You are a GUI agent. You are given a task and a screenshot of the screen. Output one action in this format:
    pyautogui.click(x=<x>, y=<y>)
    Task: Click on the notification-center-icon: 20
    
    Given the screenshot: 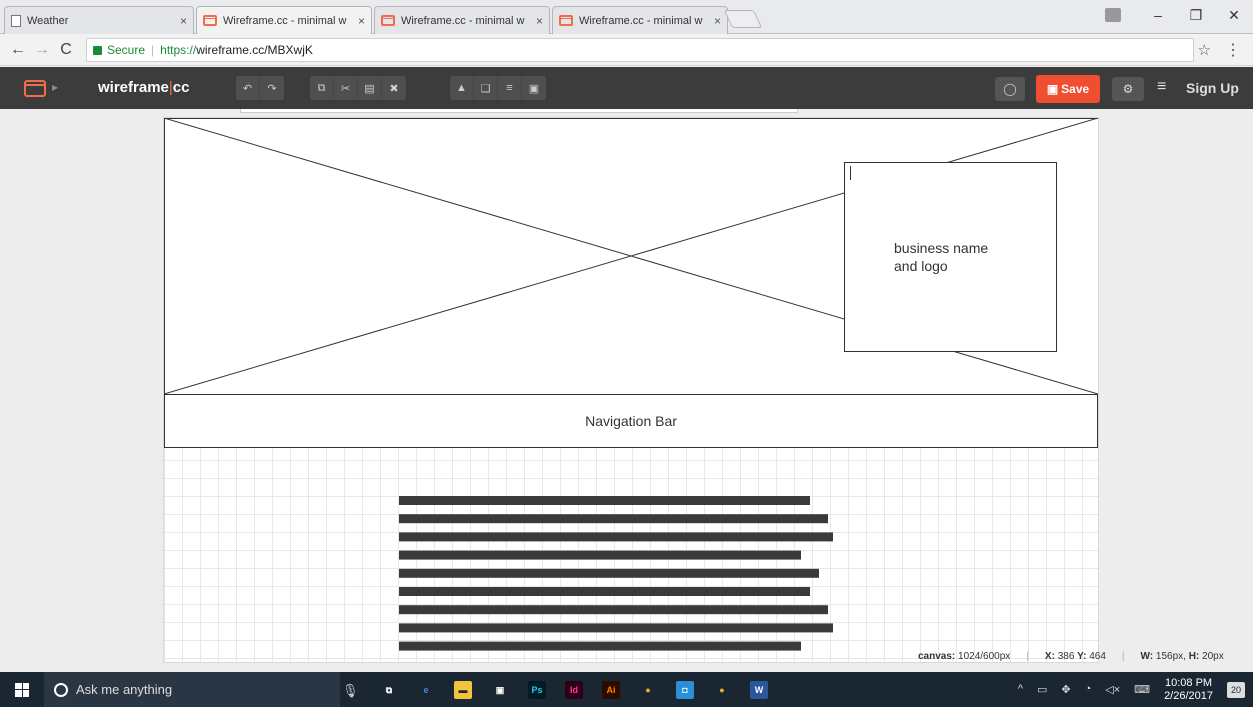 What is the action you would take?
    pyautogui.click(x=1236, y=689)
    